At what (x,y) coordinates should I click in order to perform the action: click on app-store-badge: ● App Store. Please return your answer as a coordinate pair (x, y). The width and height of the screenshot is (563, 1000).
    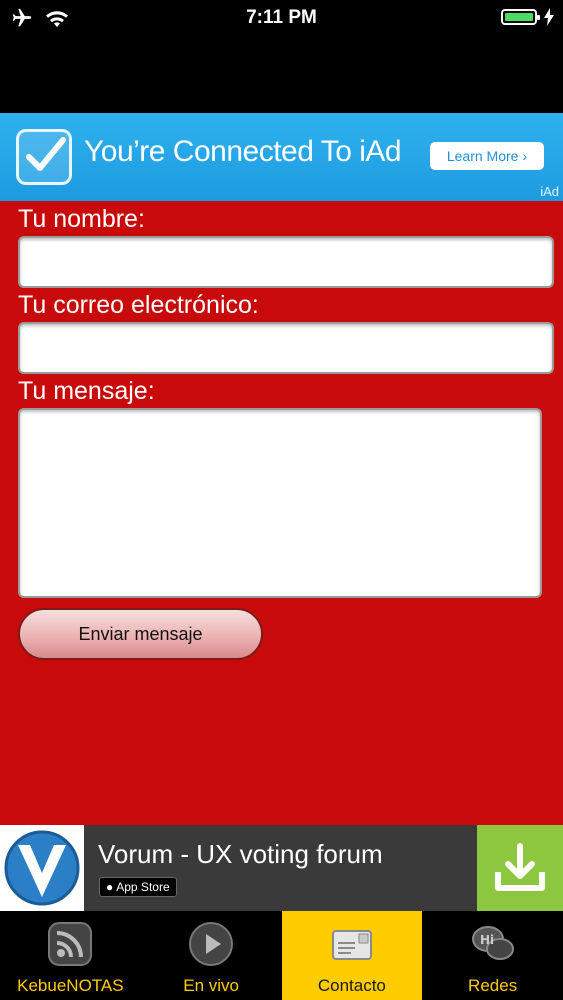
    Looking at the image, I should click on (138, 887).